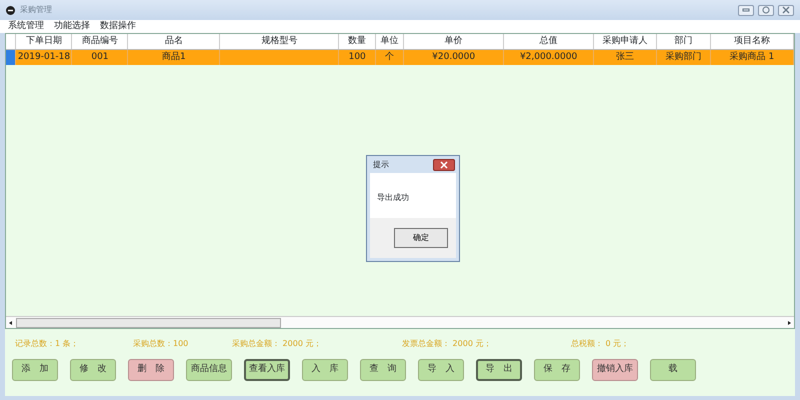 The height and width of the screenshot is (400, 800). Describe the element at coordinates (279, 41) in the screenshot. I see `column-header: 规格型号` at that location.